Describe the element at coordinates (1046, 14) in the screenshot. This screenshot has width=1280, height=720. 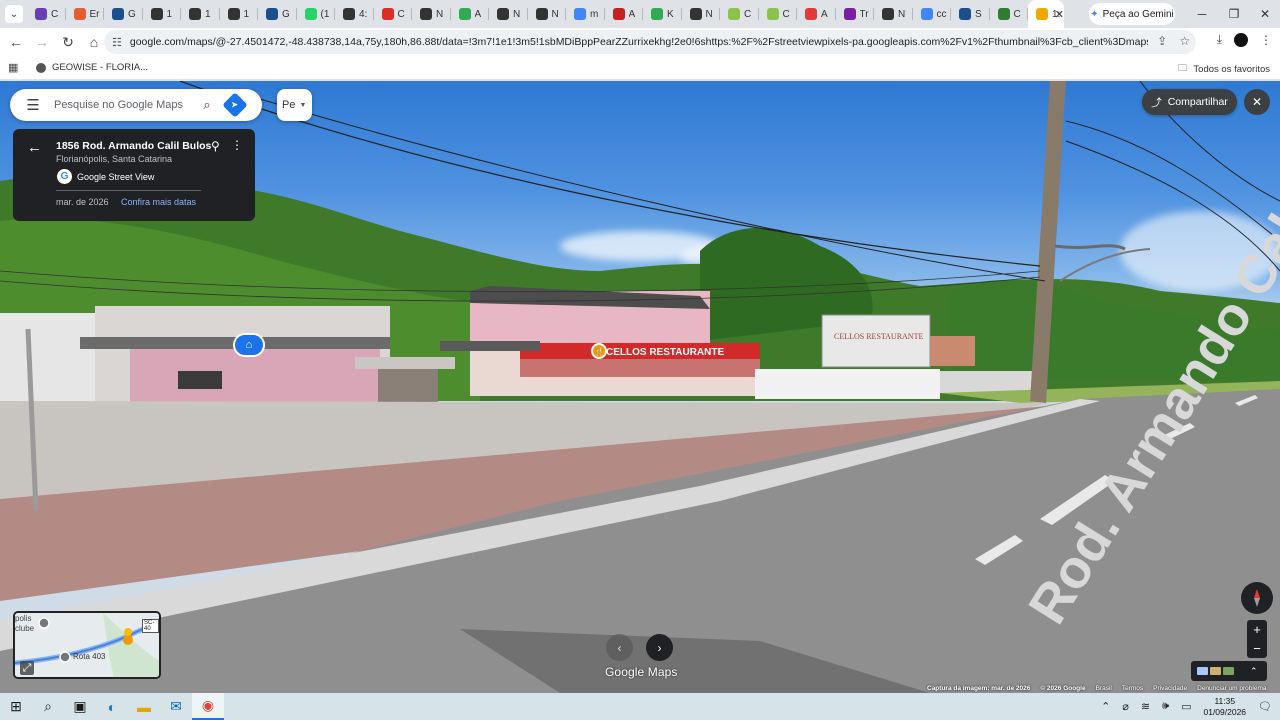
I see `tab-active: 1: ✕` at that location.